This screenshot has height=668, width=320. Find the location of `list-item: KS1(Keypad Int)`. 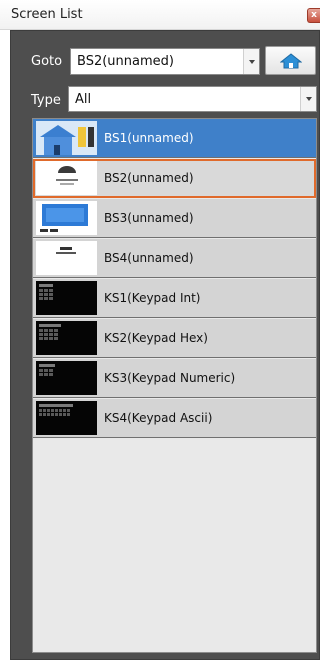

list-item: KS1(Keypad Int) is located at coordinates (174, 298).